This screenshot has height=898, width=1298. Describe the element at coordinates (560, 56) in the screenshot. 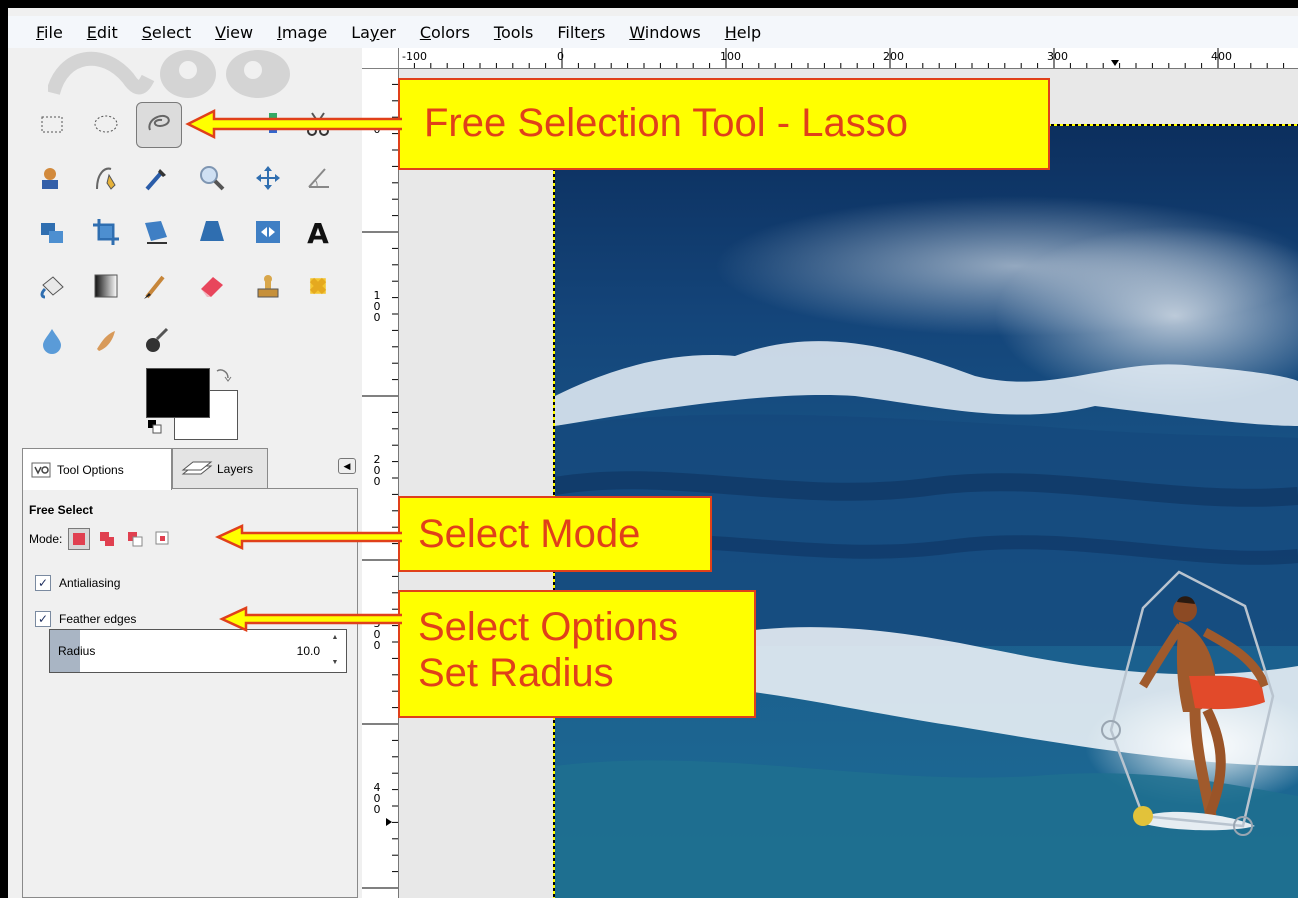

I see `ruler-label: 0` at that location.